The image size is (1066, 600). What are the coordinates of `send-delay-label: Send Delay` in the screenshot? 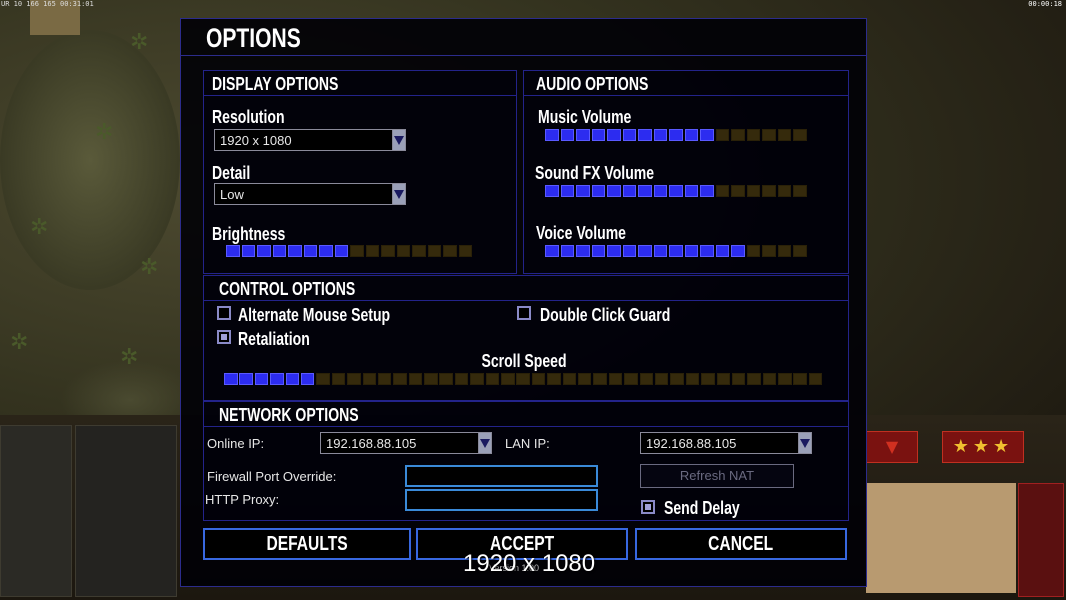 It's located at (702, 508).